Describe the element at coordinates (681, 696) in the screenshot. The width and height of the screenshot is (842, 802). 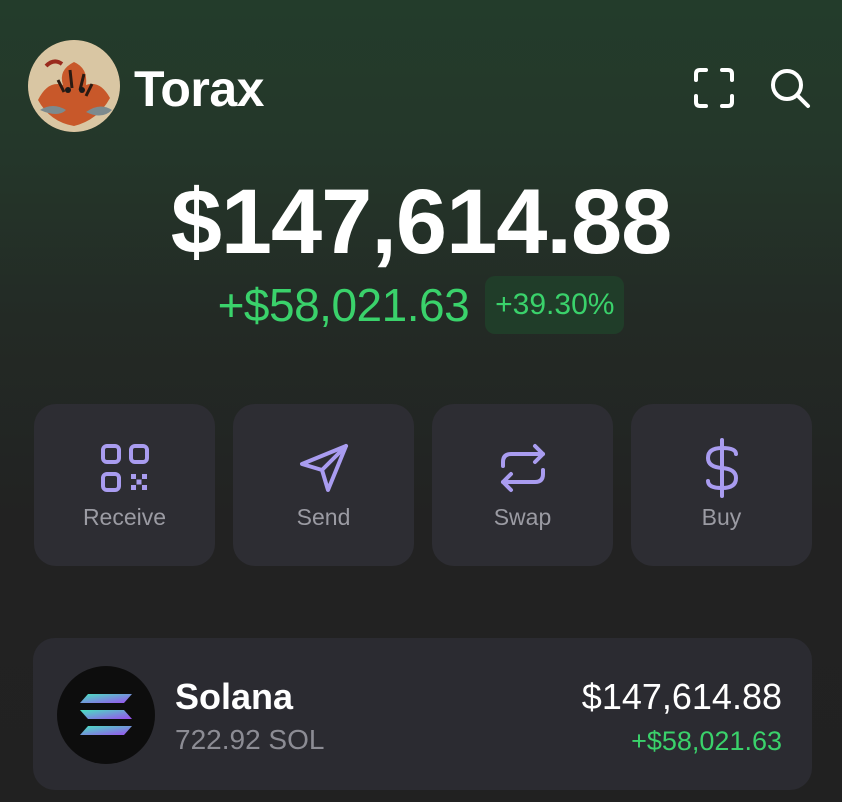
I see `token-value: $147,614.88` at that location.